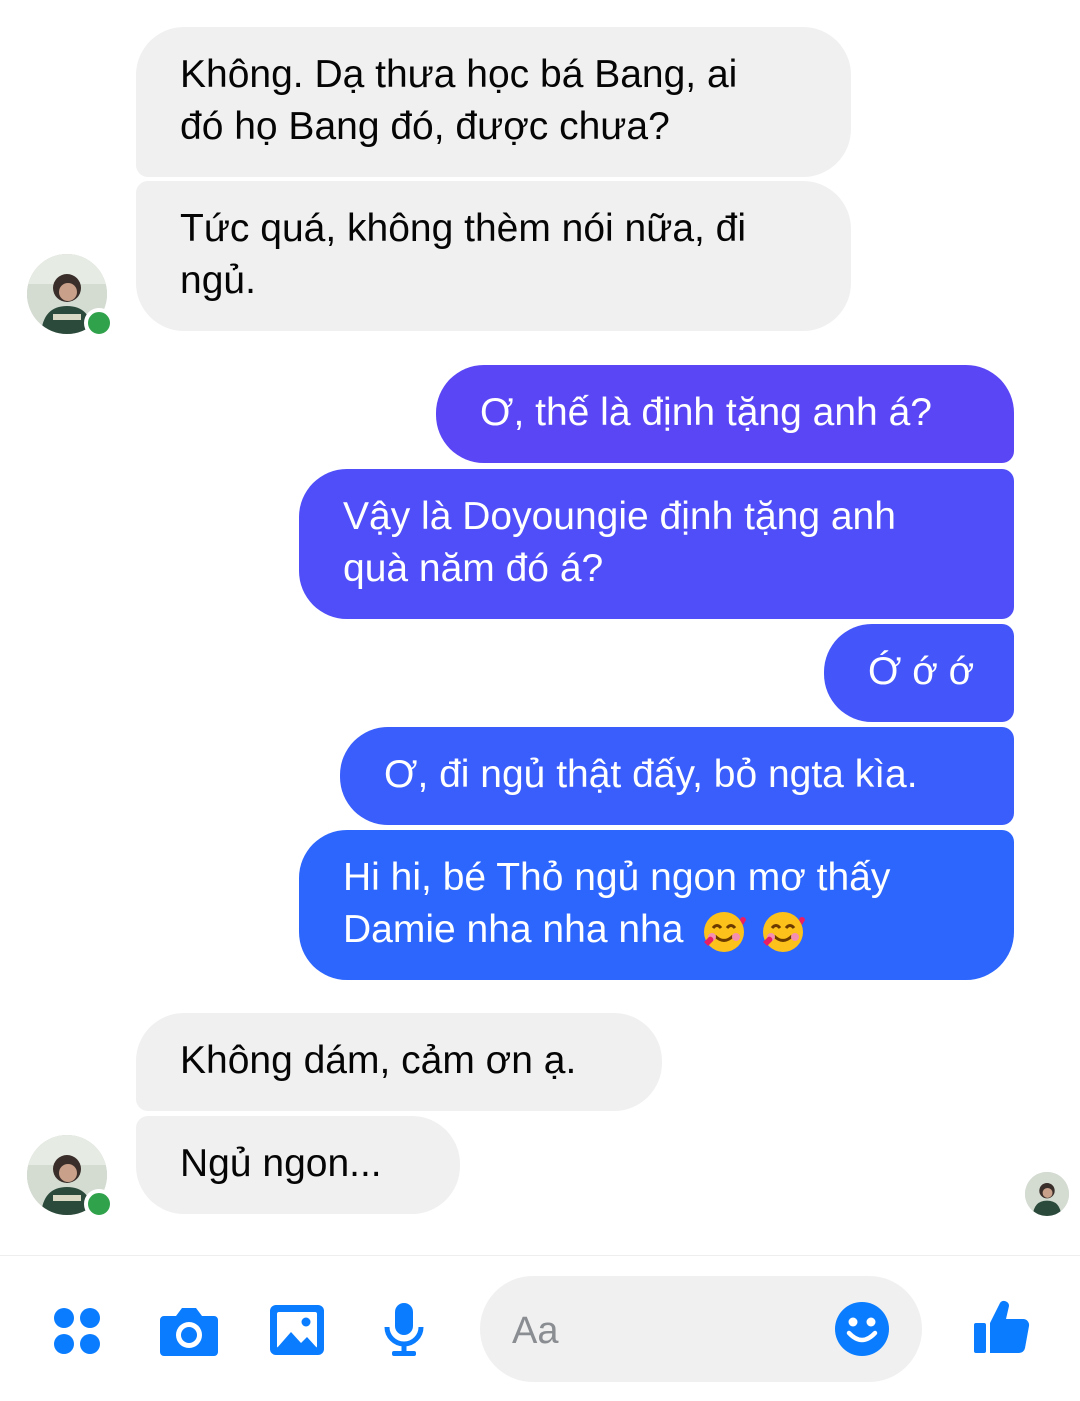 Image resolution: width=1080 pixels, height=1401 pixels. Describe the element at coordinates (378, 1060) in the screenshot. I see `message-text: Không dám, cảm ơn ạ.` at that location.